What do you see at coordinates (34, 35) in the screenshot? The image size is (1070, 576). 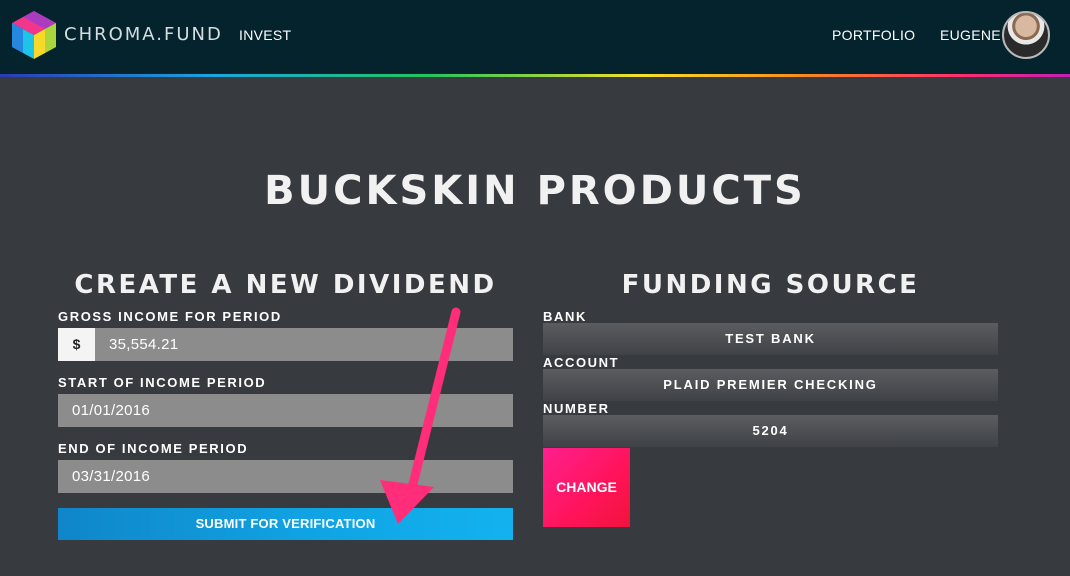 I see `chroma-cube-logo-icon` at bounding box center [34, 35].